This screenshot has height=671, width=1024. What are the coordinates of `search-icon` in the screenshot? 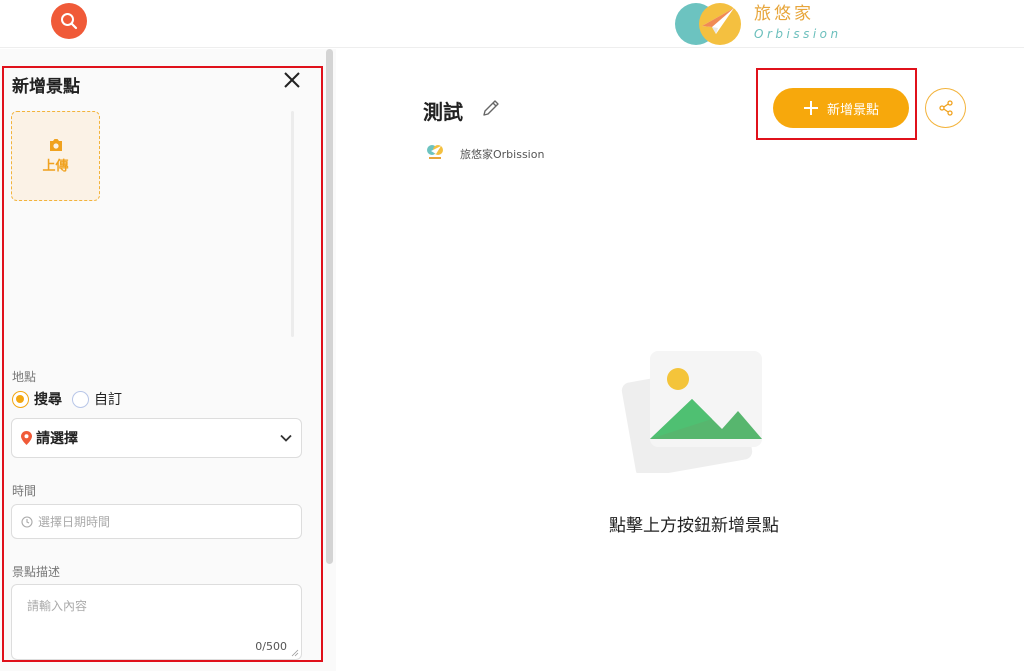 It's located at (69, 21).